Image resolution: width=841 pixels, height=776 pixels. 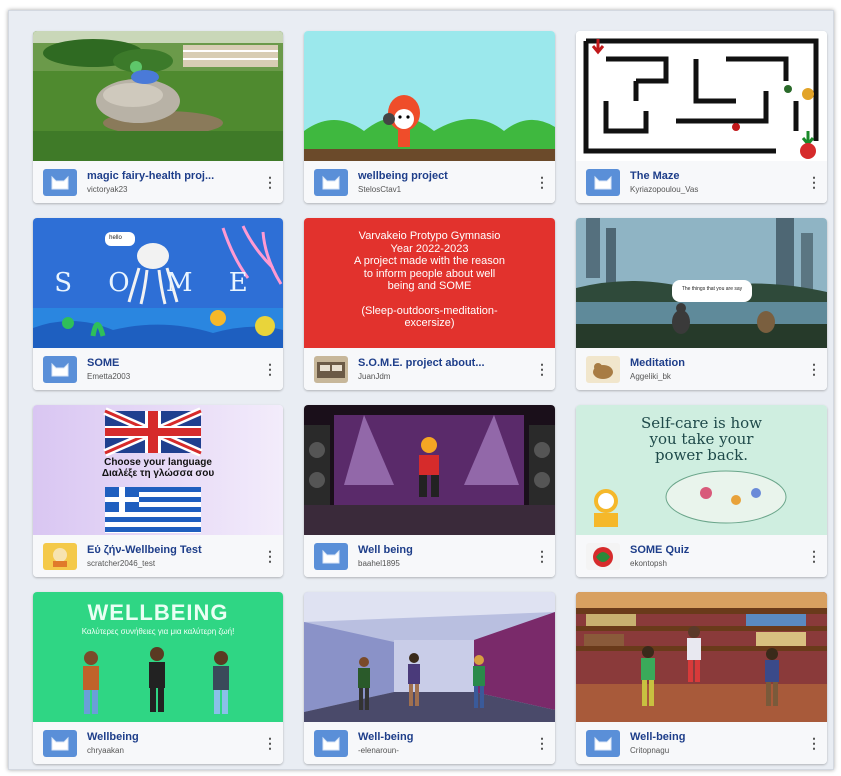 I want to click on project-meta: SOME Quiz ekontopsh, so click(x=718, y=556).